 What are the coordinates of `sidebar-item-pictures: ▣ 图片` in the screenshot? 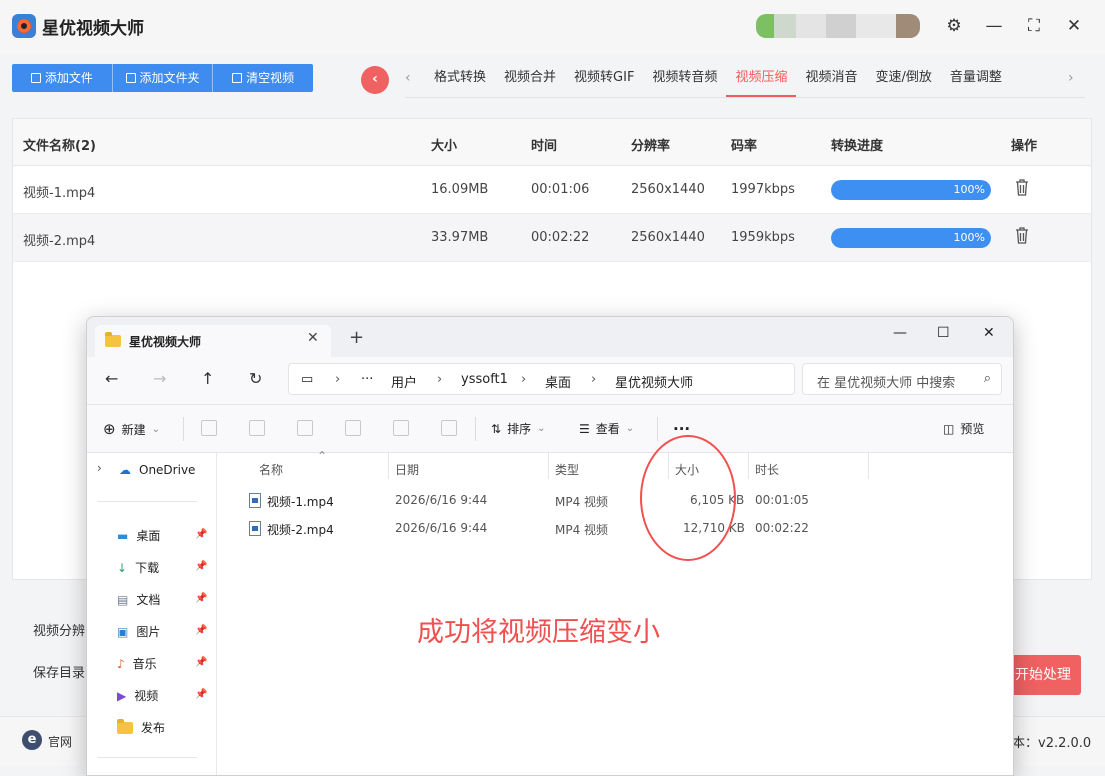 It's located at (138, 631).